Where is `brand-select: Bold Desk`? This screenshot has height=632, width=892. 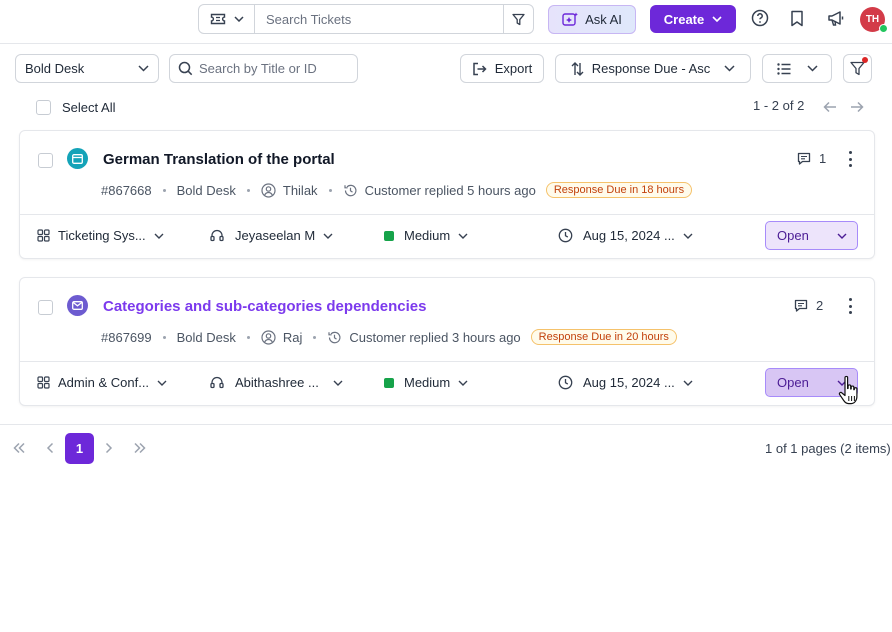
brand-select: Bold Desk is located at coordinates (87, 68).